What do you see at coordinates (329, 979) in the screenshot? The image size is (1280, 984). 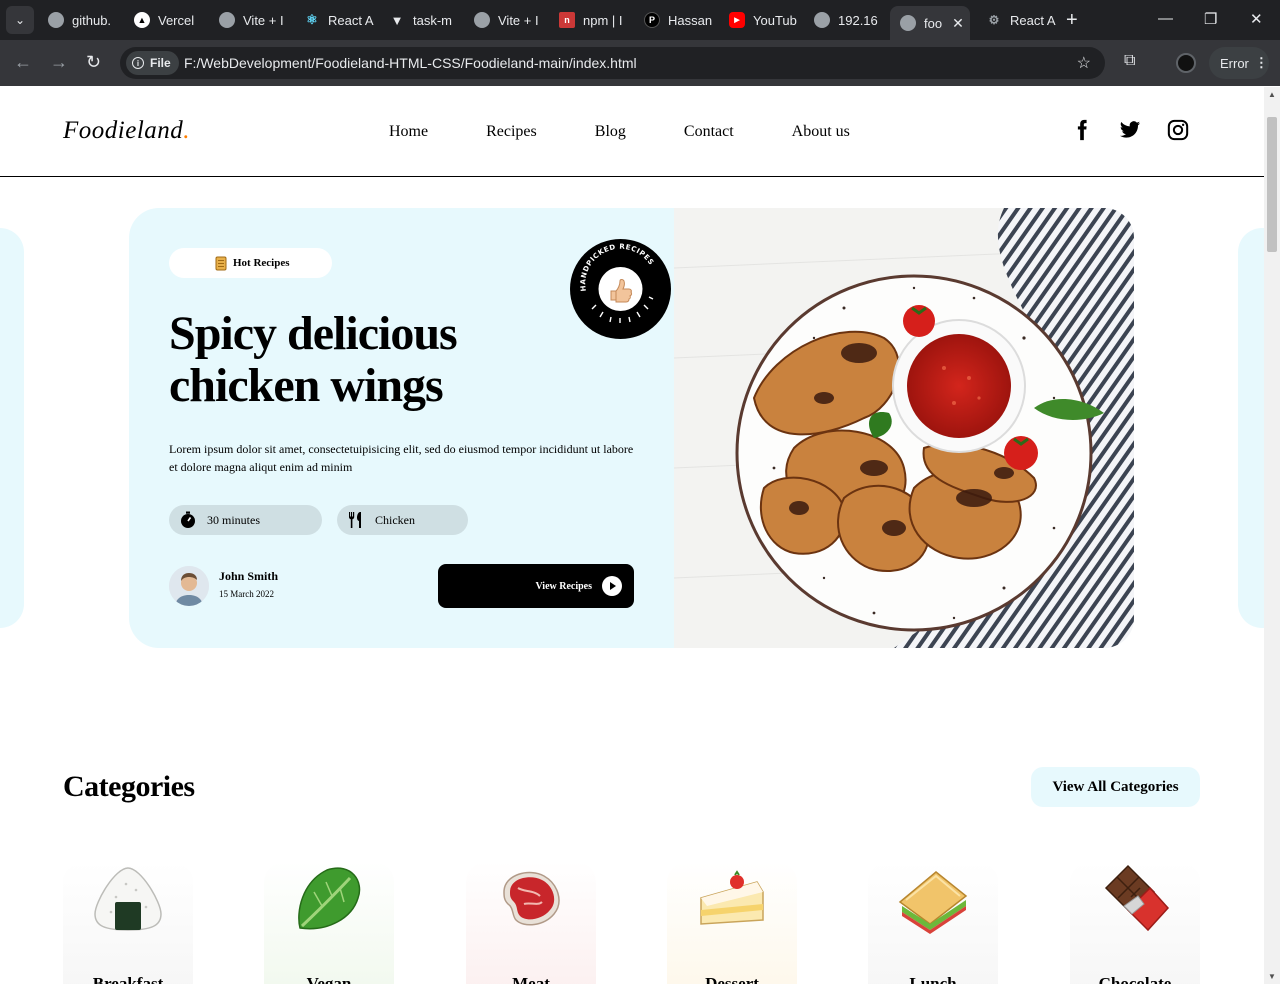 I see `category-label: Vegan` at bounding box center [329, 979].